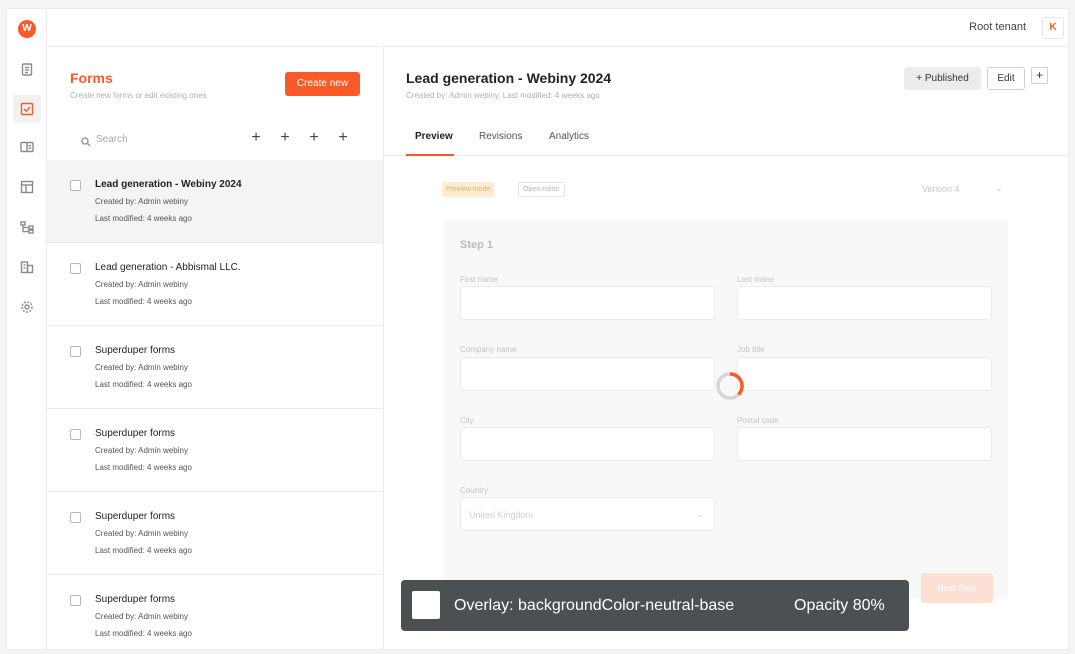  I want to click on building-icon, so click(27, 267).